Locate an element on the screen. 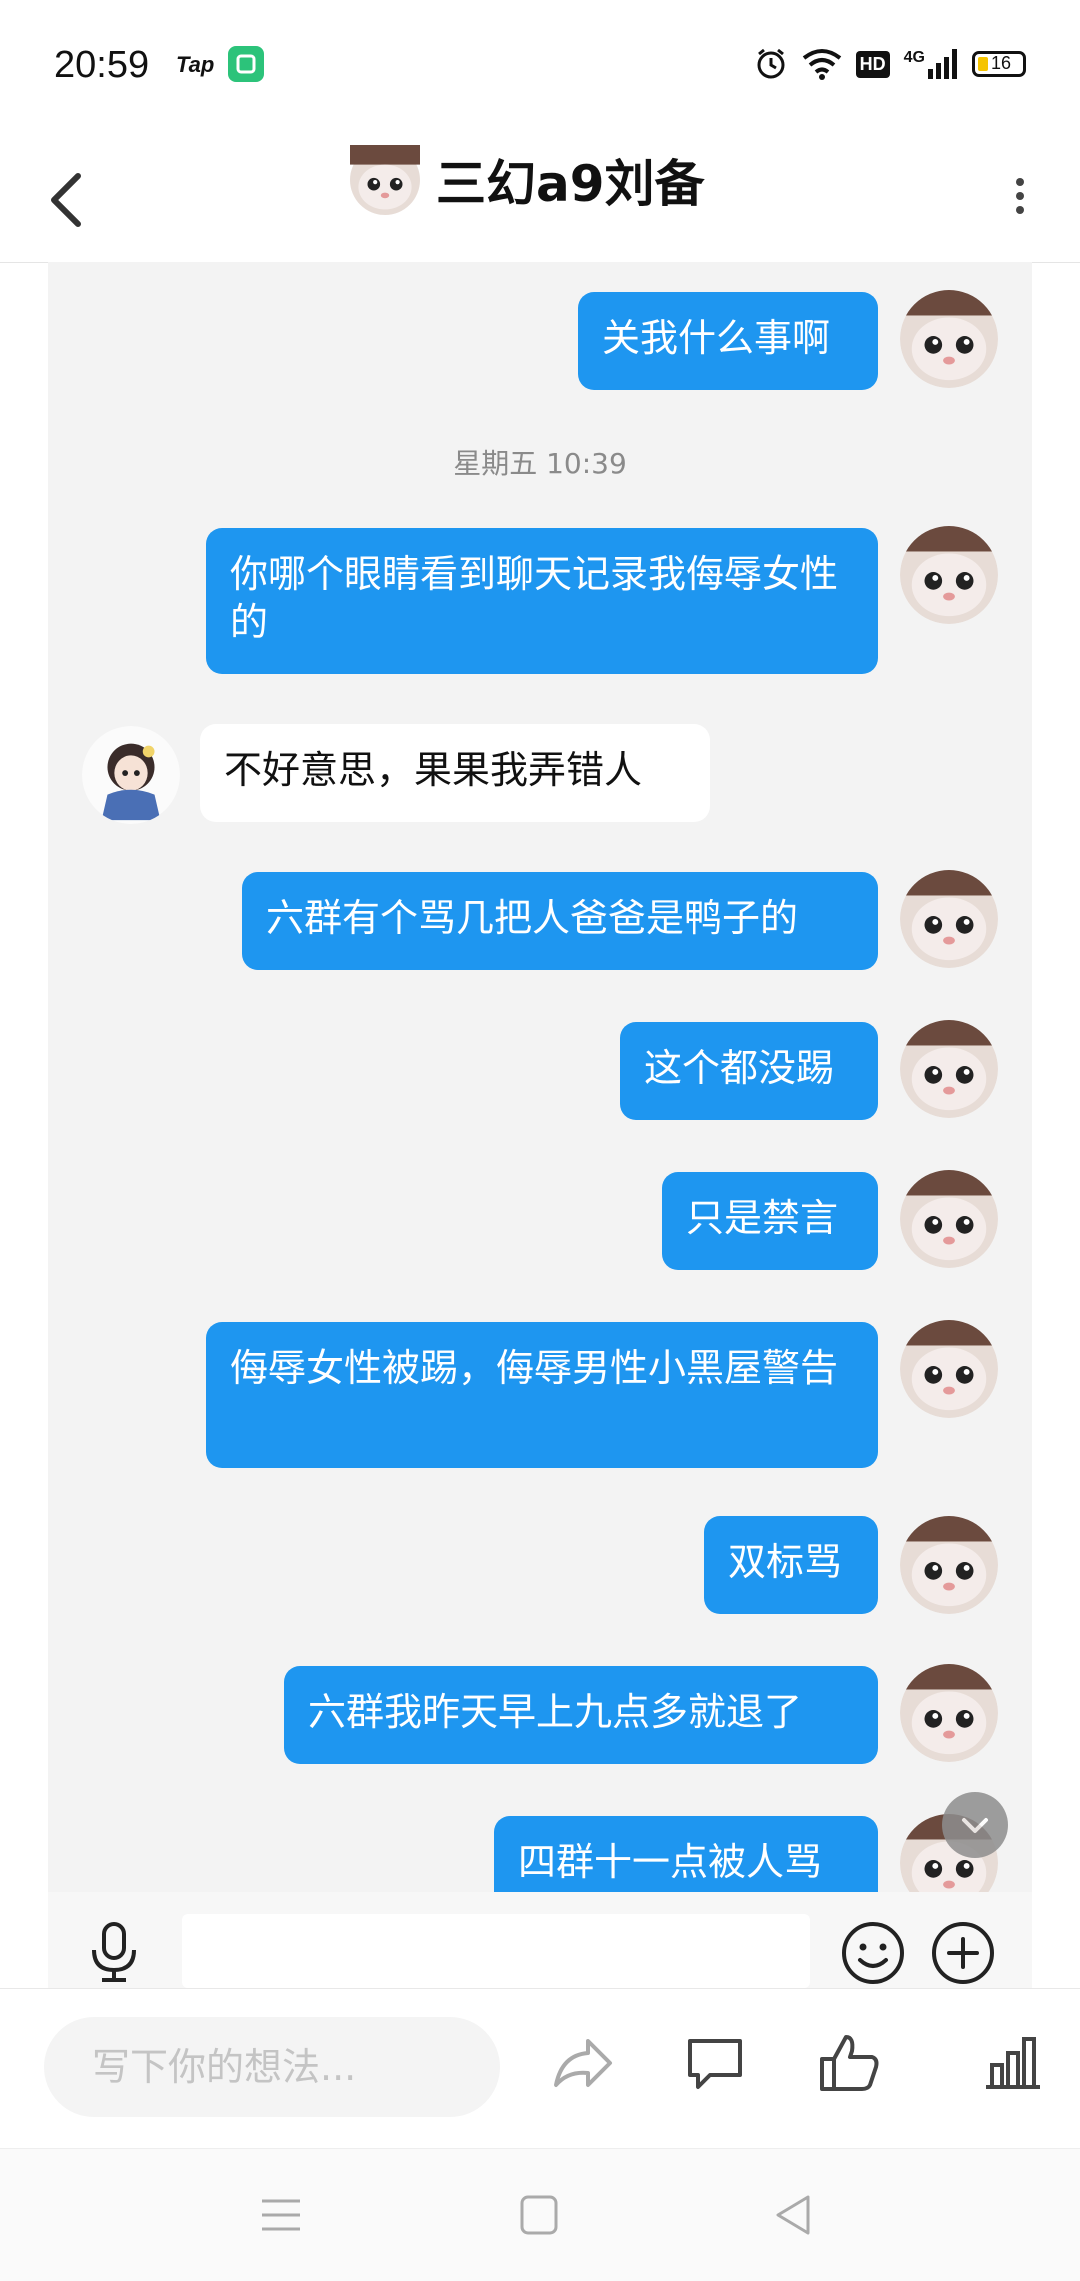 This screenshot has height=2281, width=1080. message-bubble-out: 双标骂 is located at coordinates (791, 1565).